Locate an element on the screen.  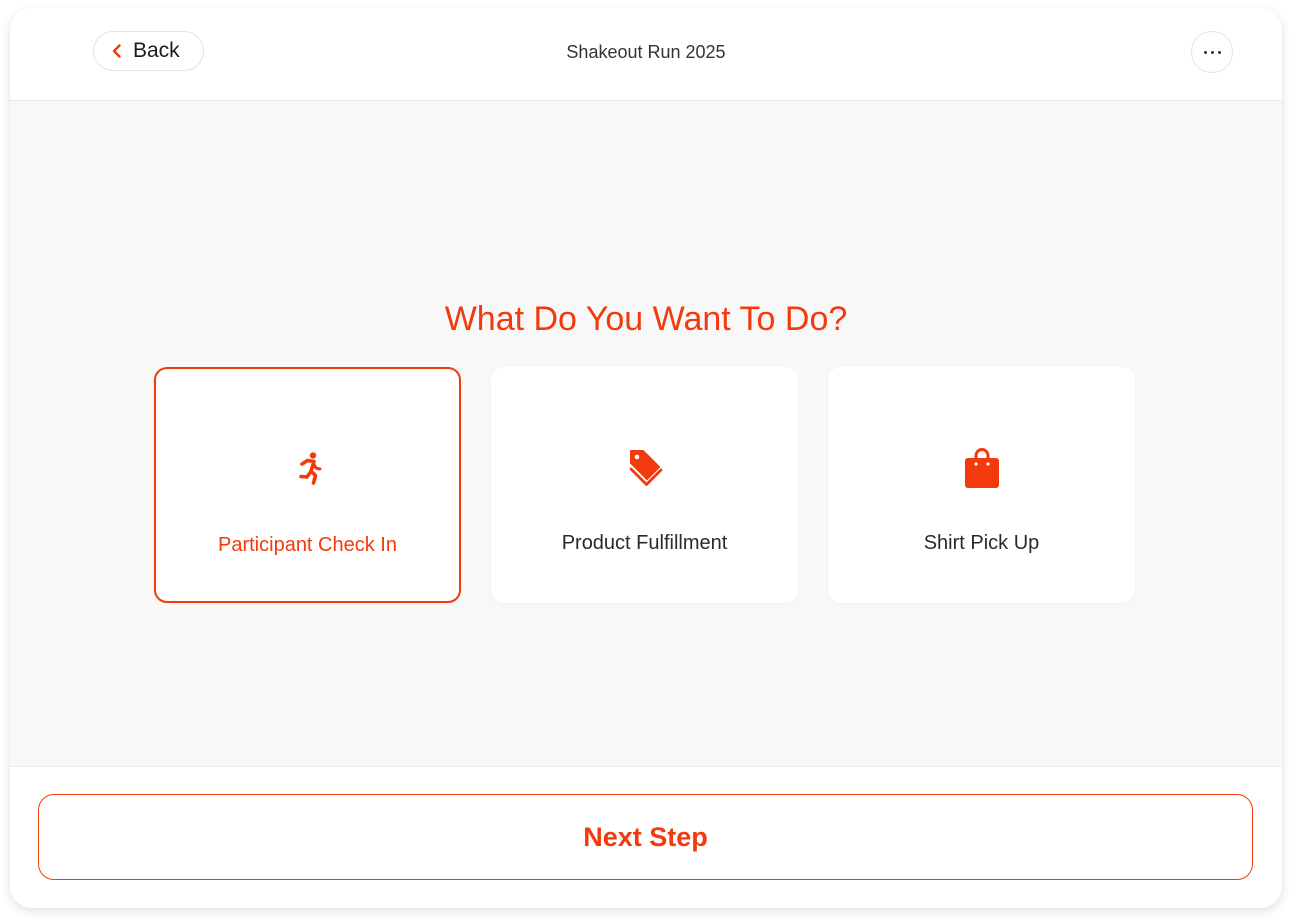
main-heading: What Do You Want To Do? is located at coordinates (646, 319).